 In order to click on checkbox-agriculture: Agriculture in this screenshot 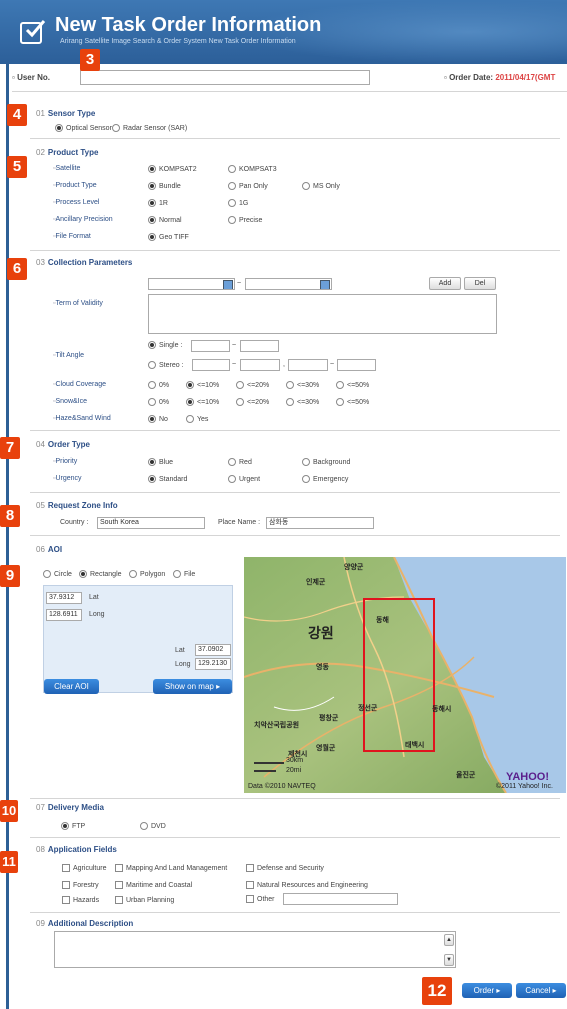, I will do `click(84, 868)`.